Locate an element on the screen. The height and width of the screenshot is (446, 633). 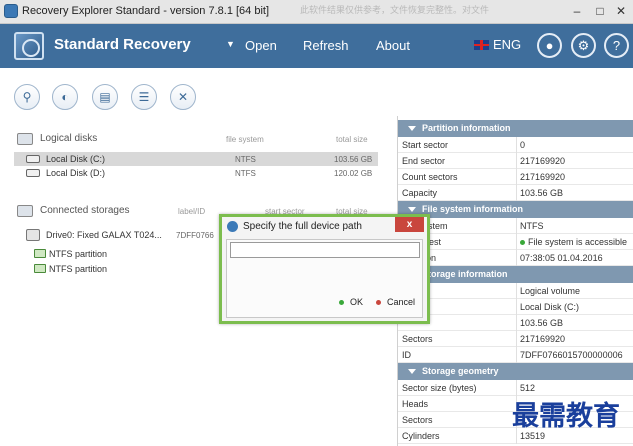
property-label: Start sector is located at coordinates (425, 145).